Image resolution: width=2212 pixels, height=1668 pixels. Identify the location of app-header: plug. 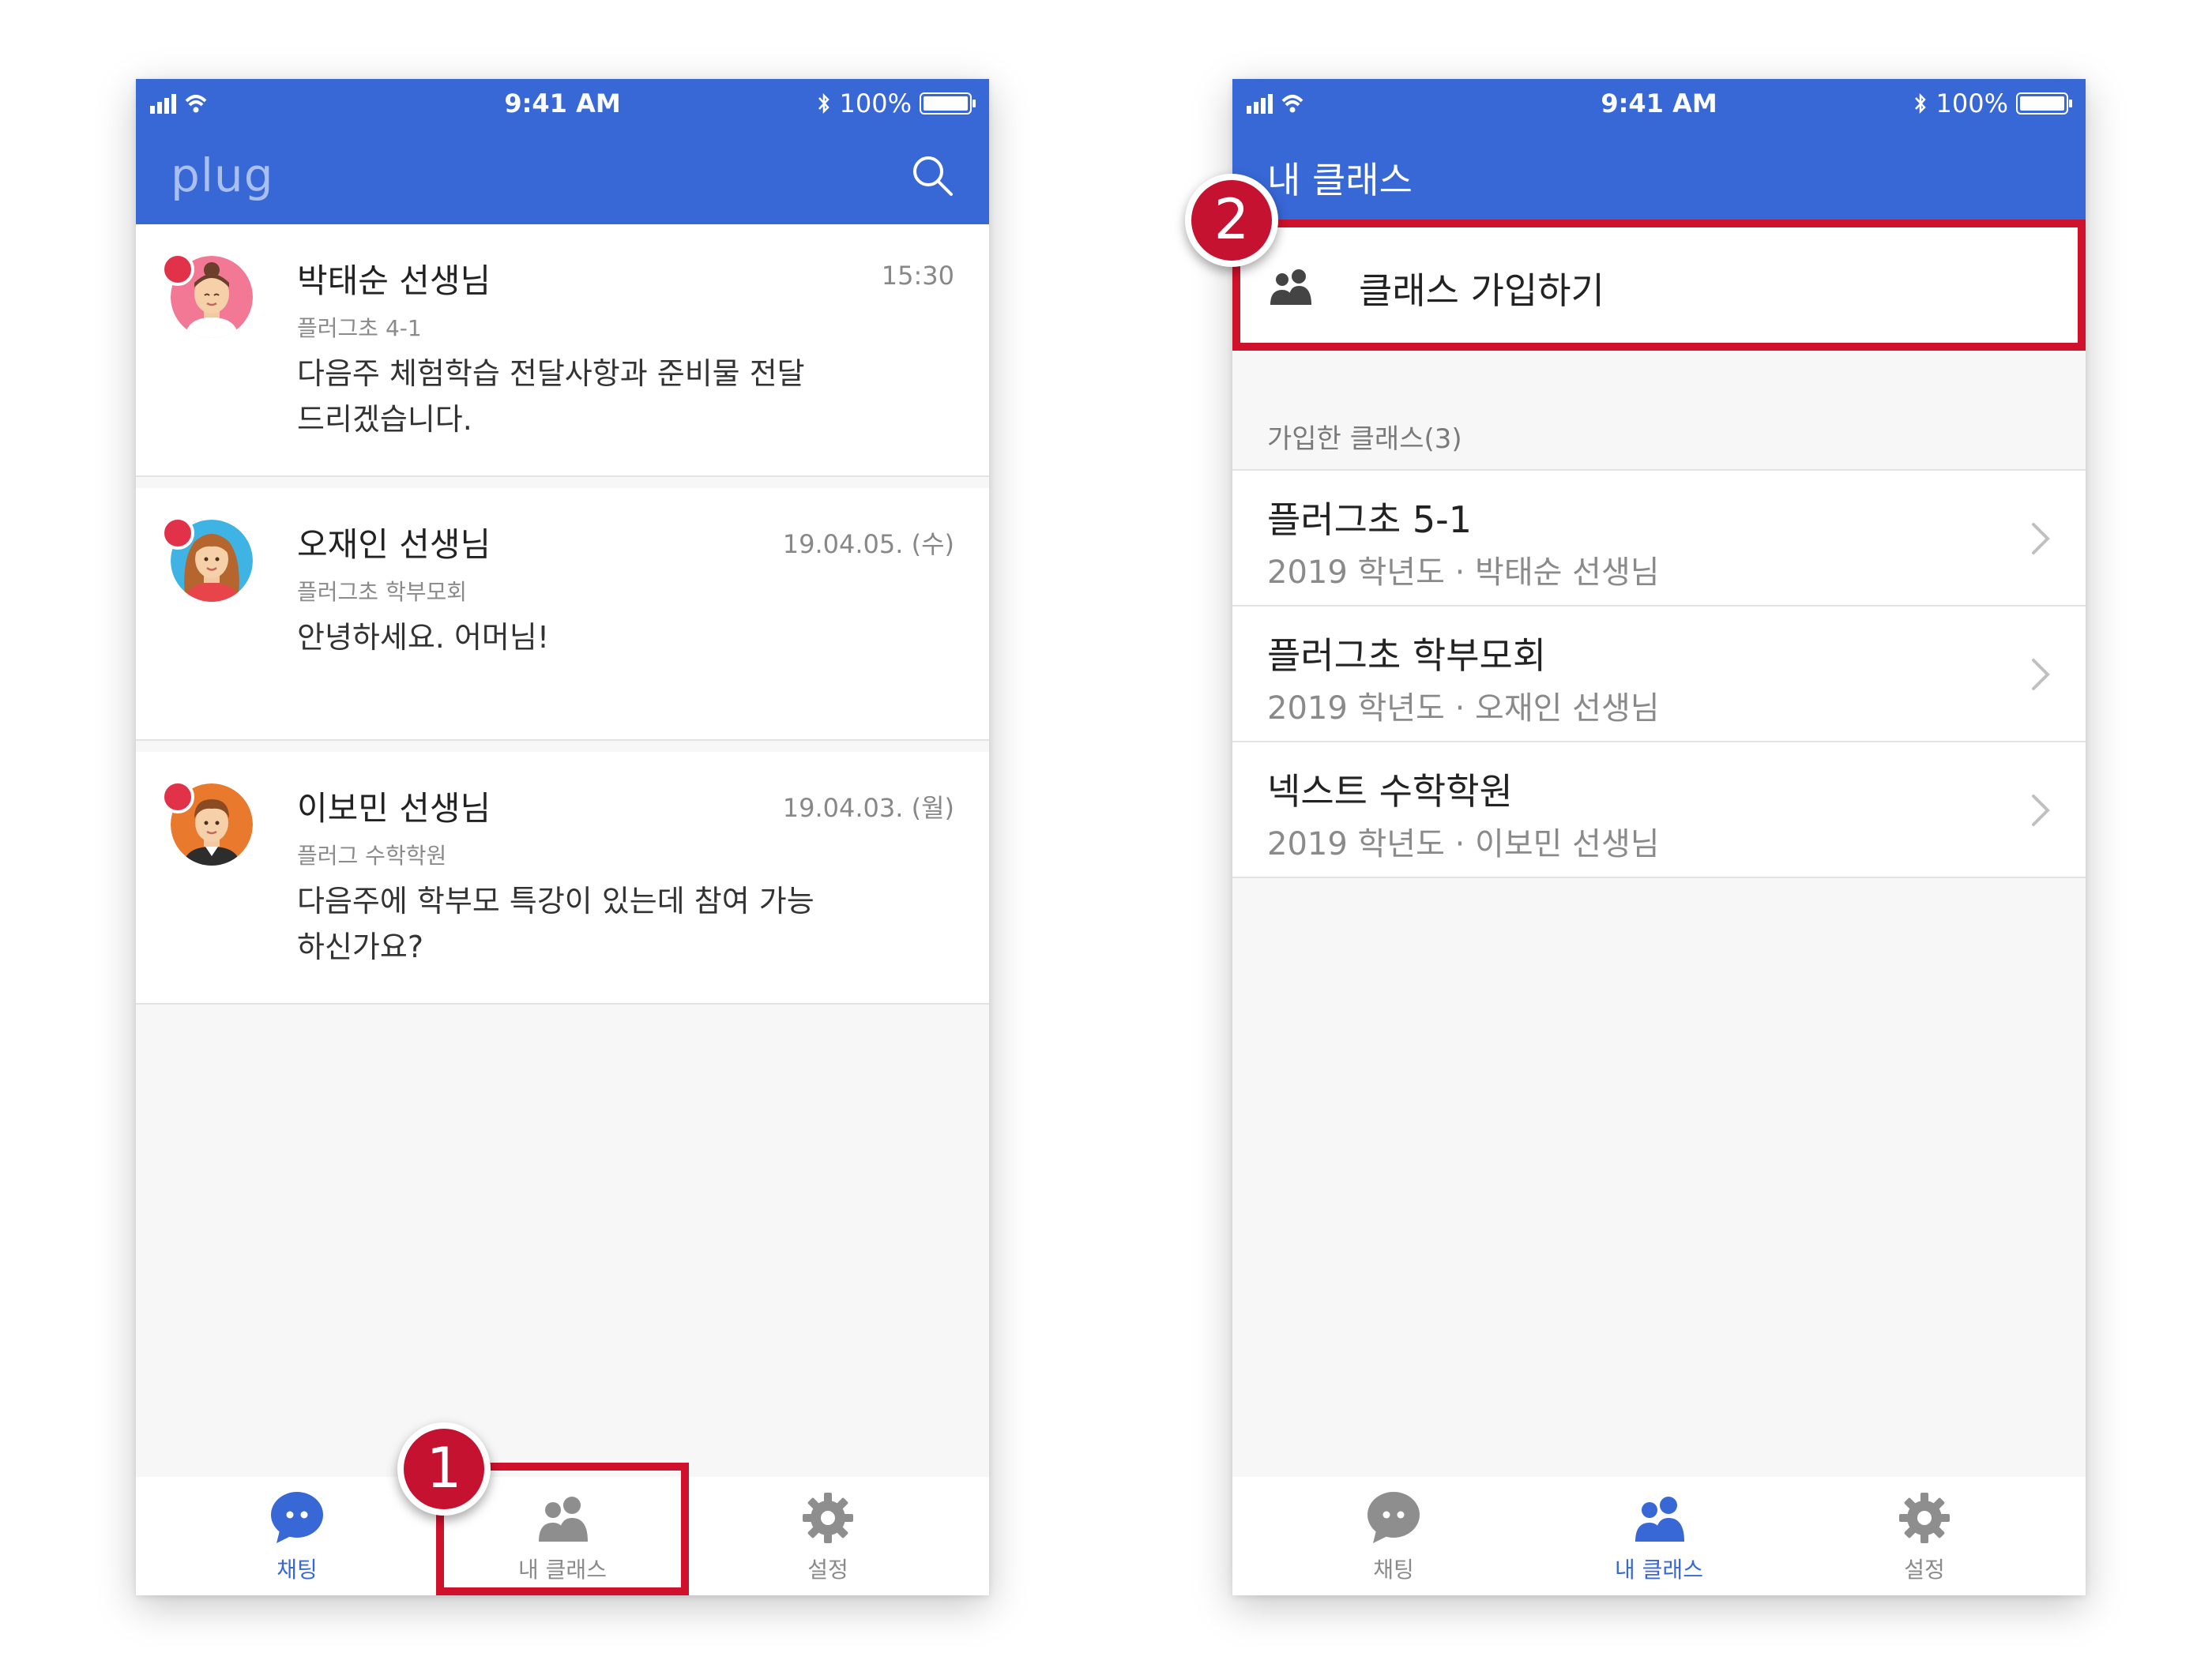
(563, 176).